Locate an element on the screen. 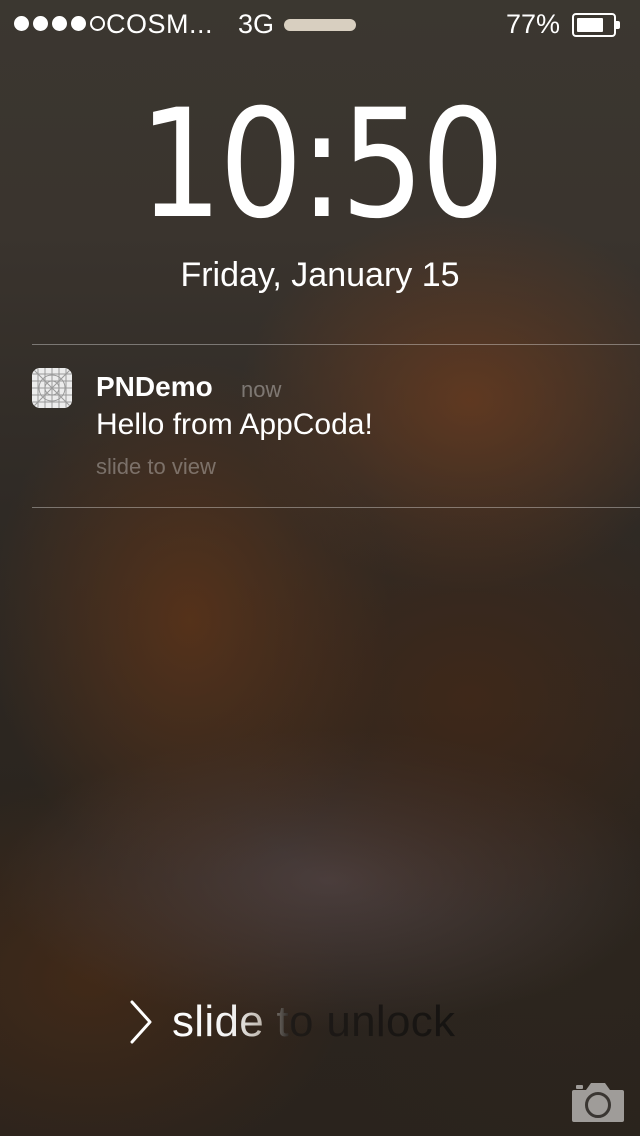  lock-clock: 10:50 is located at coordinates (319, 165).